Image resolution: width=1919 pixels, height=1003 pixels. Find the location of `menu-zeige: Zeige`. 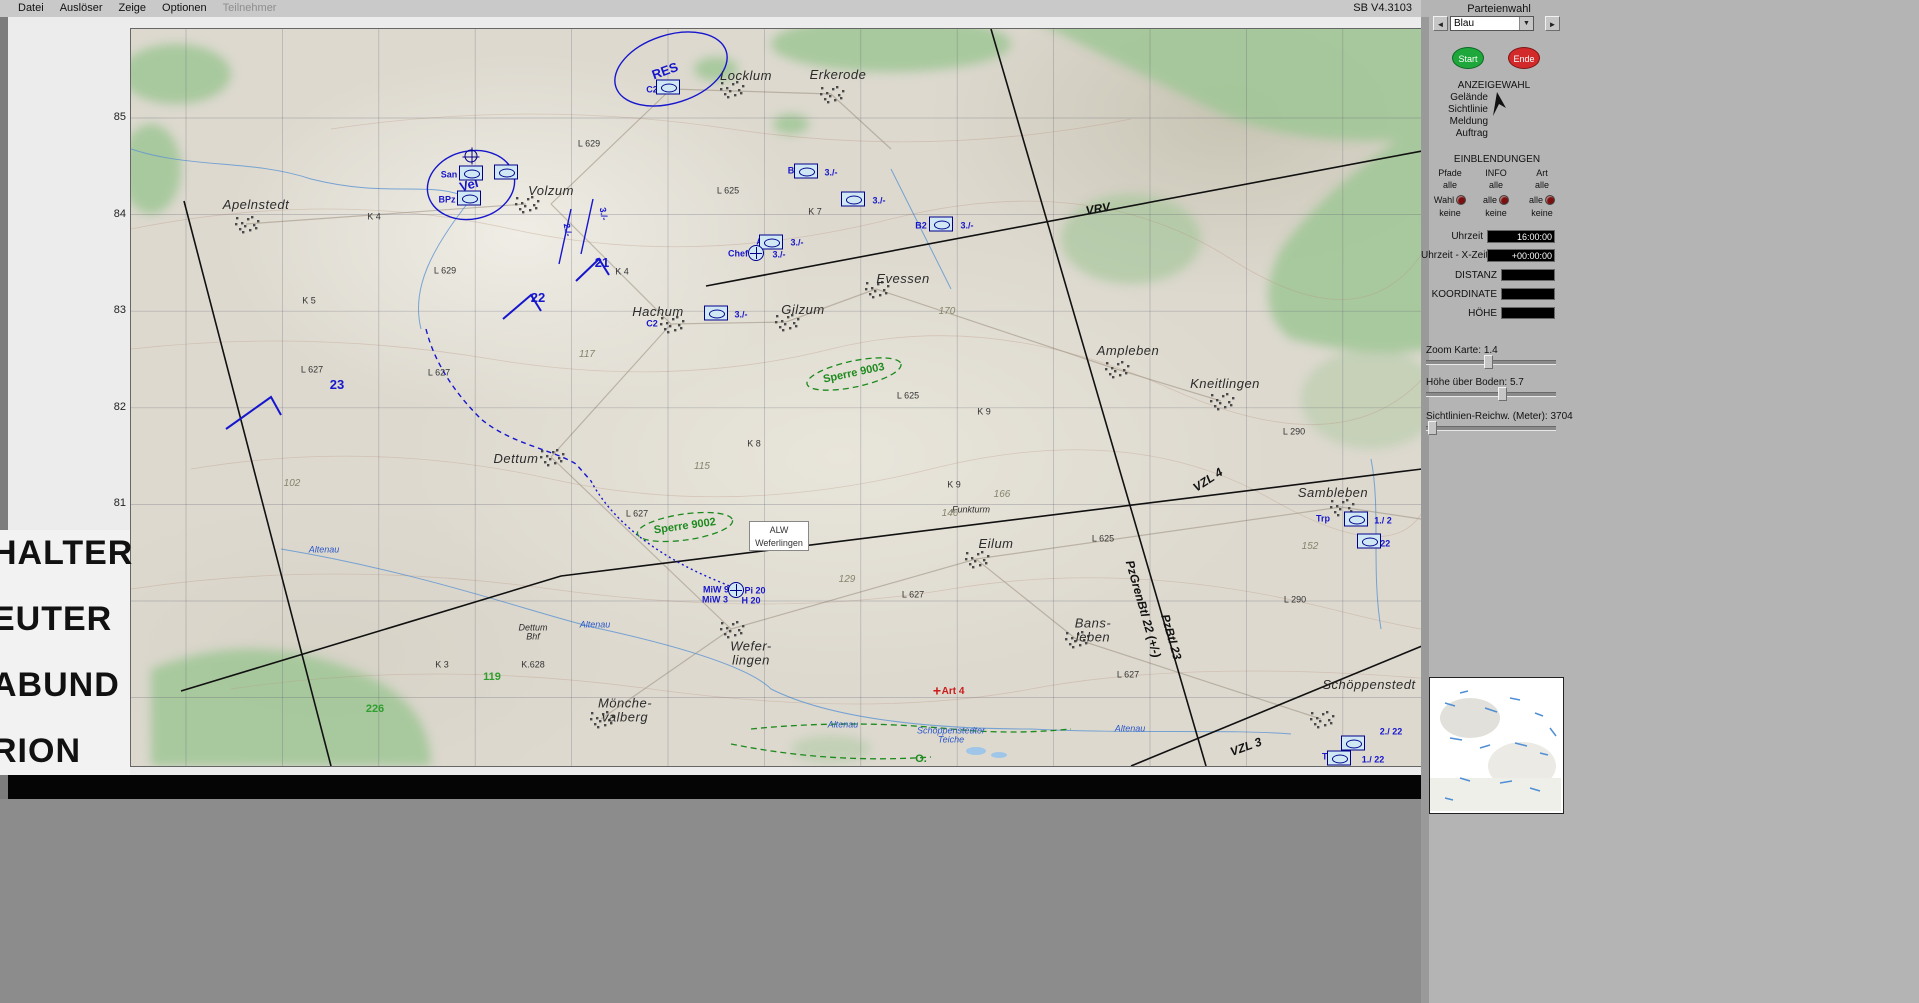

menu-zeige: Zeige is located at coordinates (132, 8).